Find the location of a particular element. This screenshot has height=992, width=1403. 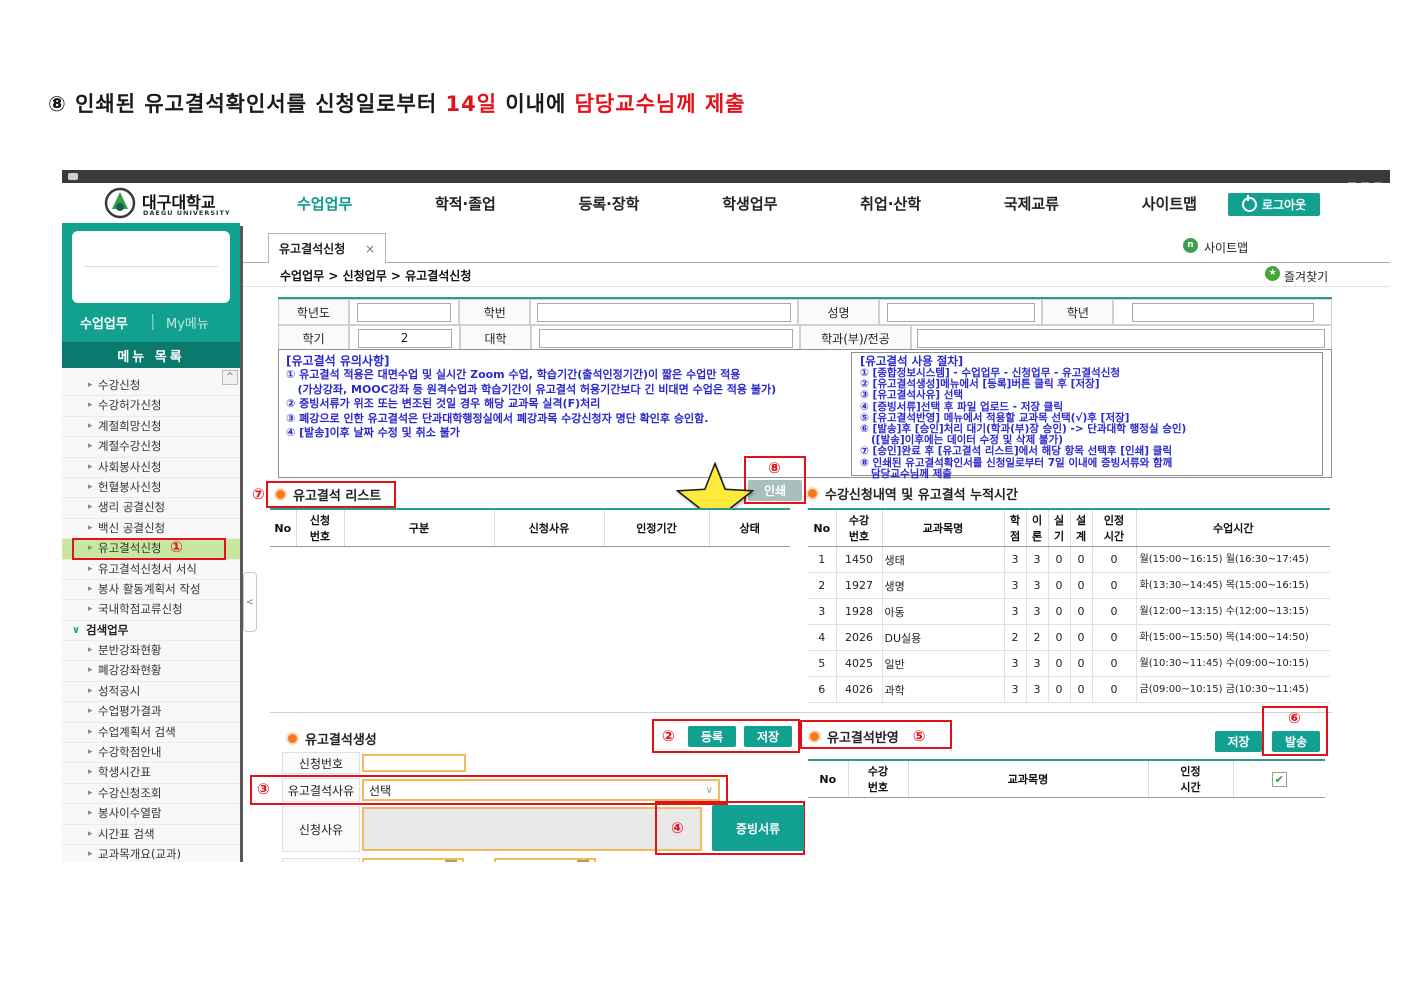

nav-registration-scholarship: 등록·장학 is located at coordinates (609, 203).